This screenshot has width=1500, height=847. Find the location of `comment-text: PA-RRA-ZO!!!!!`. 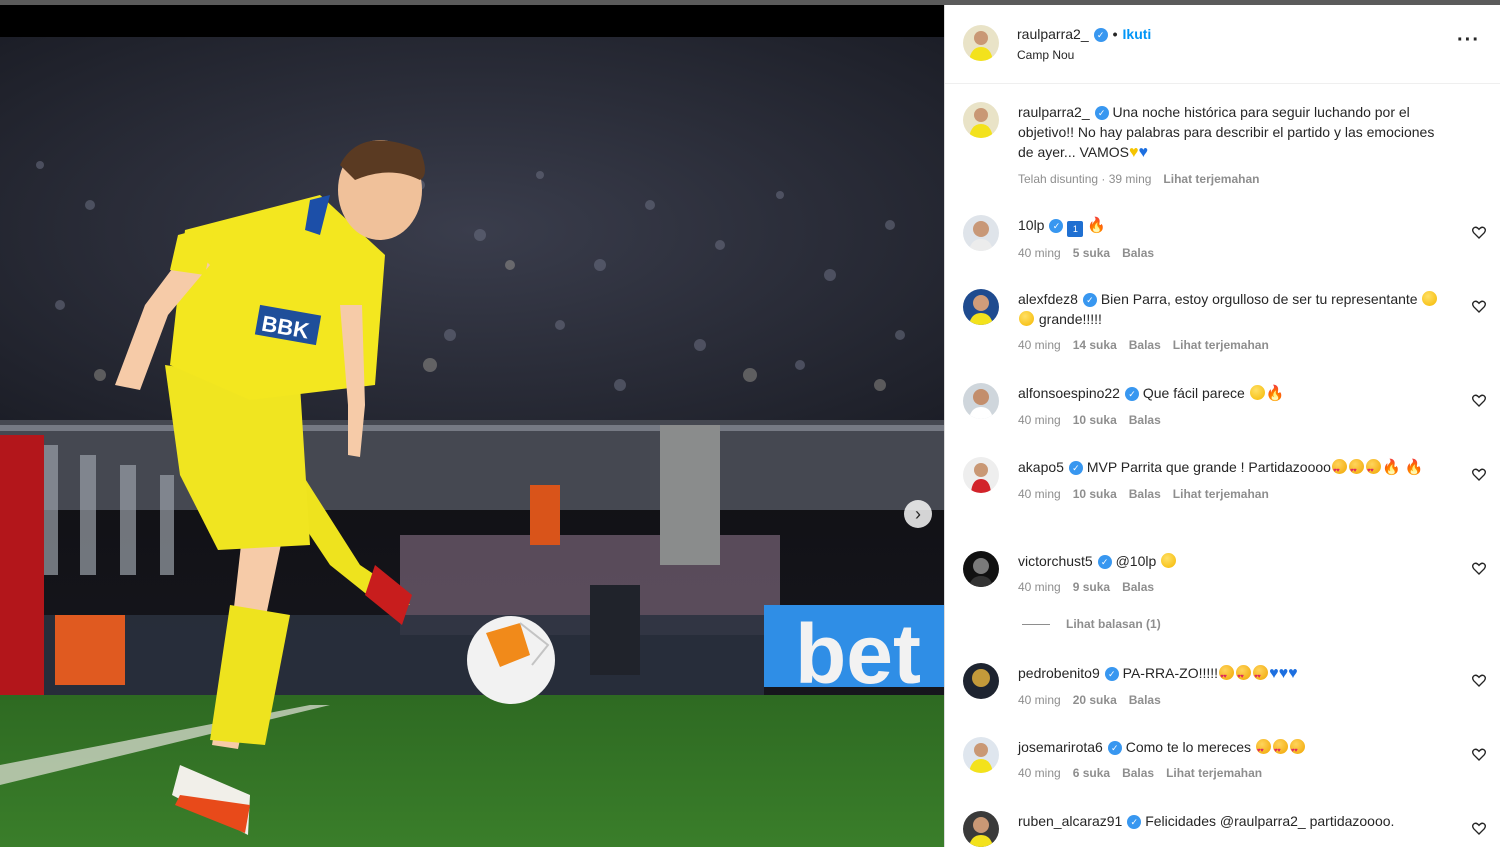

comment-text: PA-RRA-ZO!!!!! is located at coordinates (1170, 673).